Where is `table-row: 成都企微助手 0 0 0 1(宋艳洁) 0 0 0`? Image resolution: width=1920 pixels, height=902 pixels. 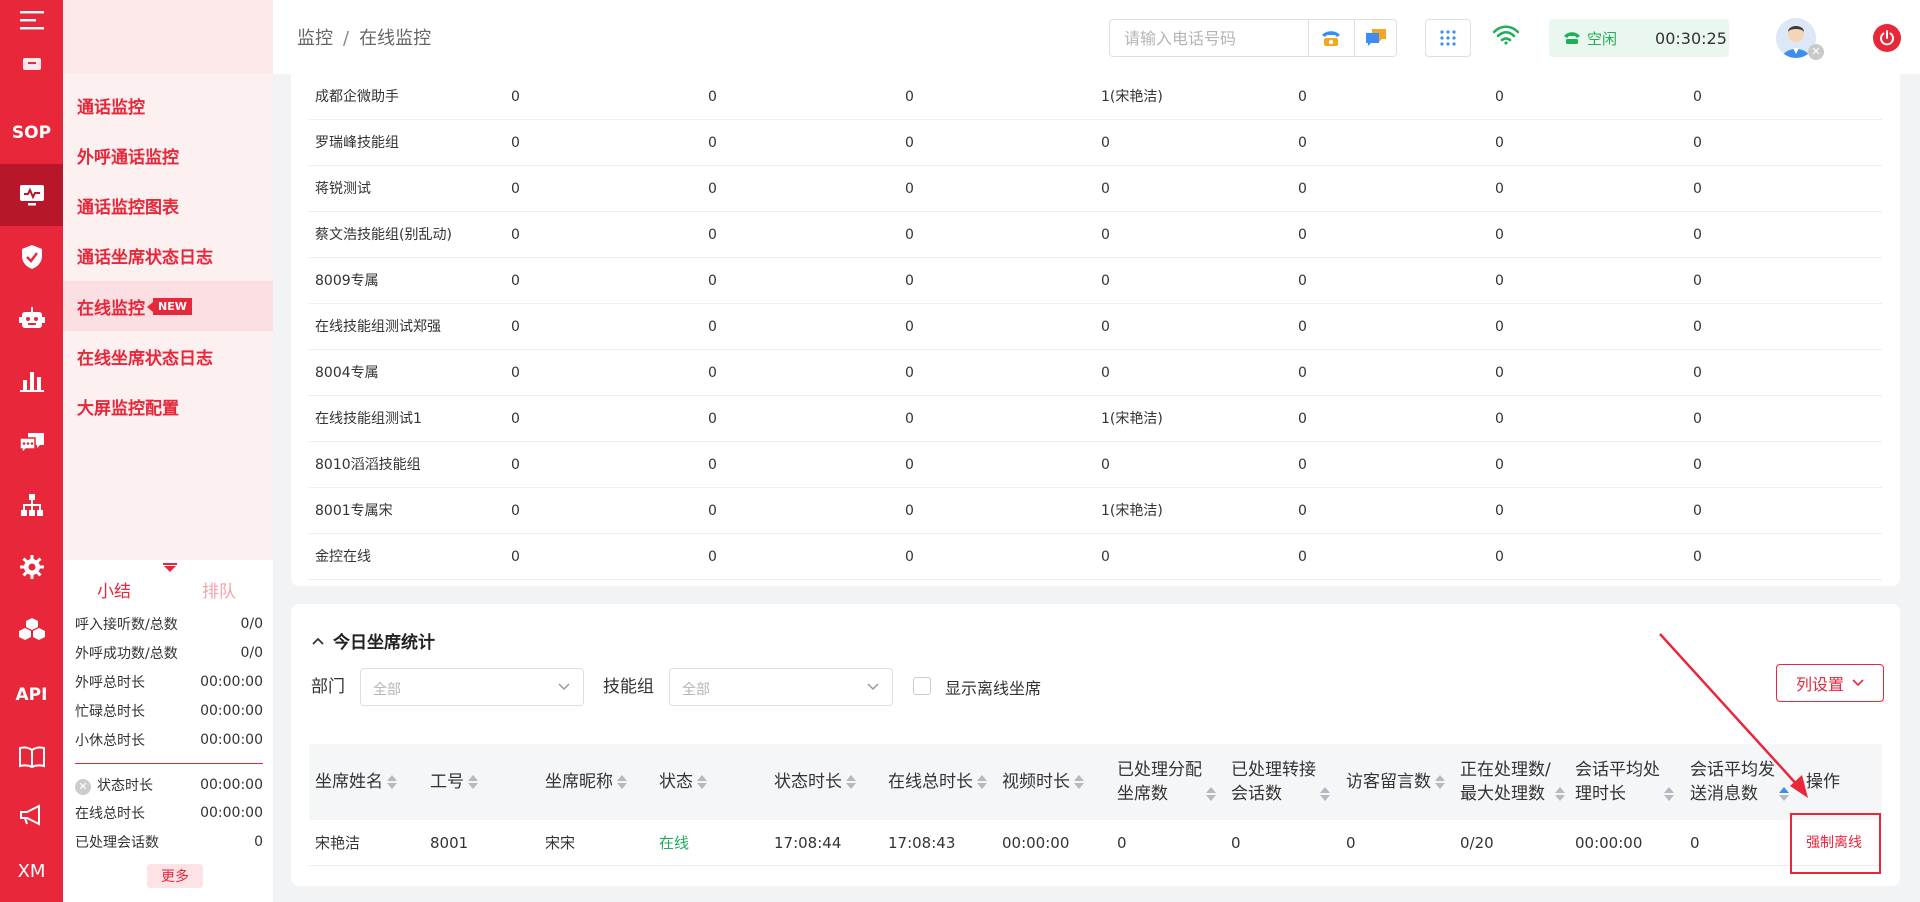 table-row: 成都企微助手 0 0 0 1(宋艳洁) 0 0 0 is located at coordinates (1095, 97).